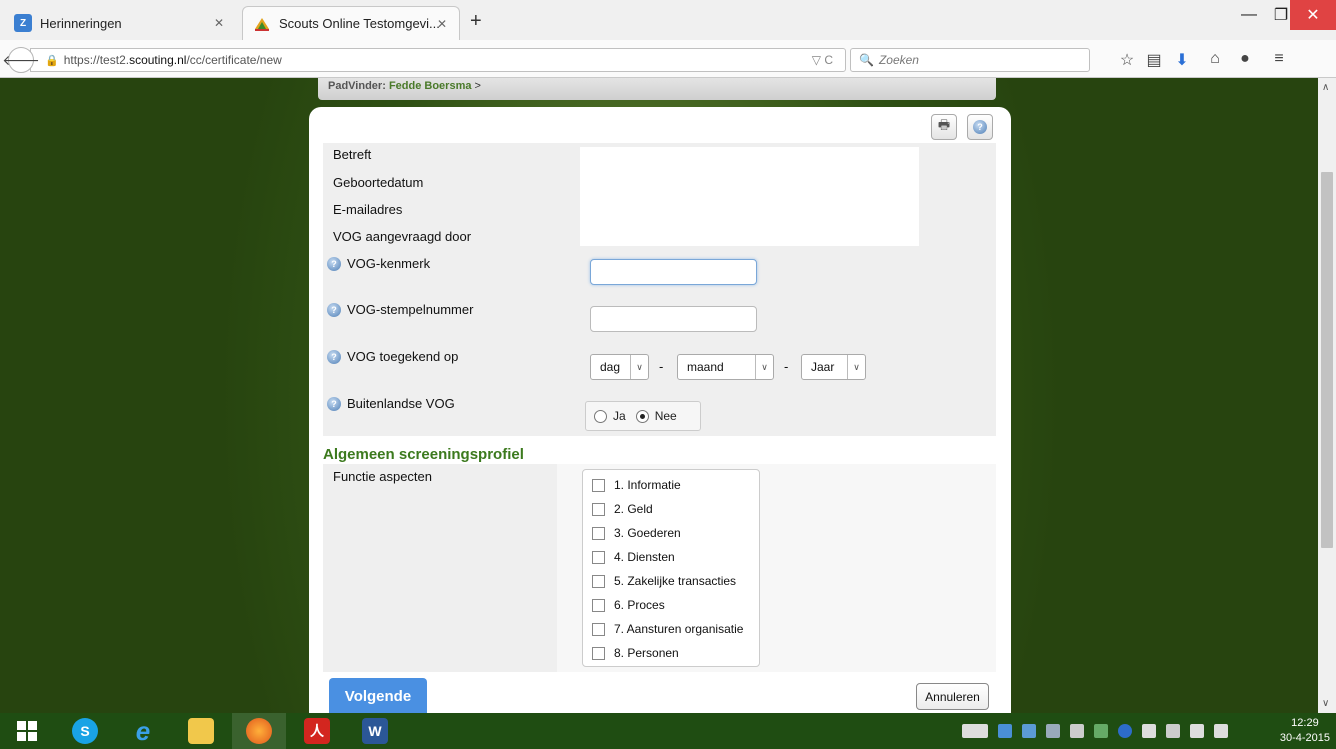 The height and width of the screenshot is (749, 1336). Describe the element at coordinates (27, 731) in the screenshot. I see `start-button` at that location.